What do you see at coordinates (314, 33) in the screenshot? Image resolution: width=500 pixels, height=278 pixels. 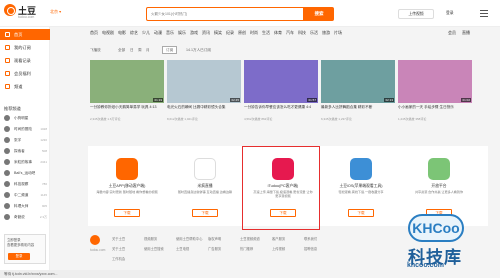 I see `nav-item: 乐活` at bounding box center [314, 33].